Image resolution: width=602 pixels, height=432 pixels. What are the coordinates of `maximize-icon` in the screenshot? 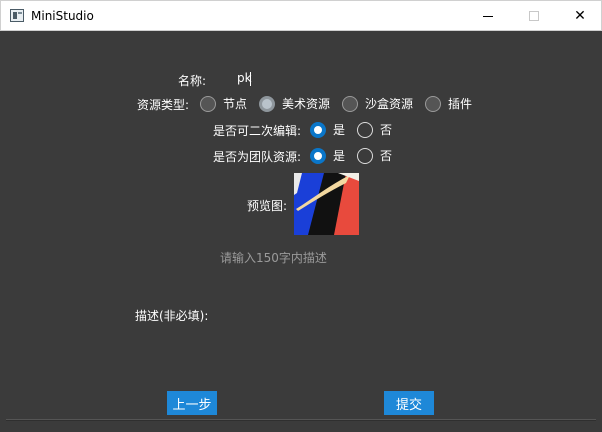 It's located at (534, 16).